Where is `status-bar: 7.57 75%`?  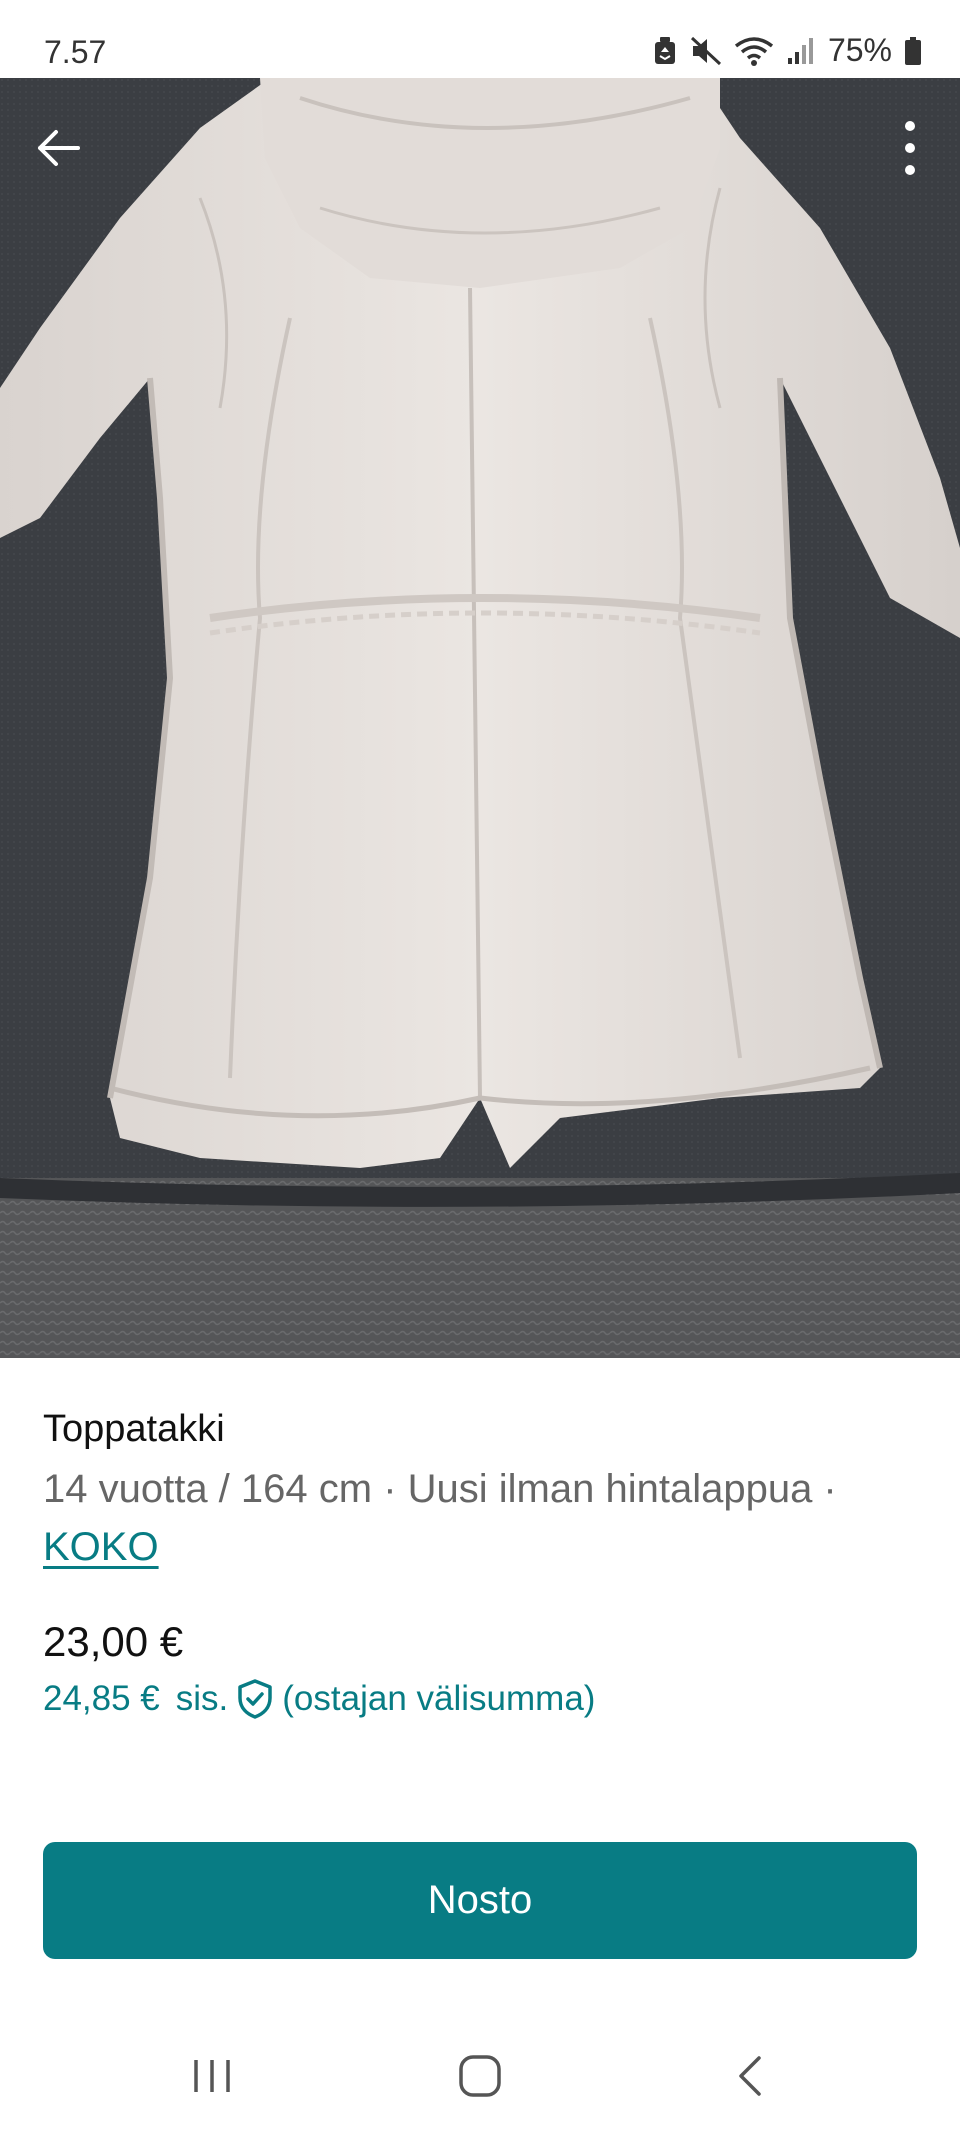 status-bar: 7.57 75% is located at coordinates (480, 39).